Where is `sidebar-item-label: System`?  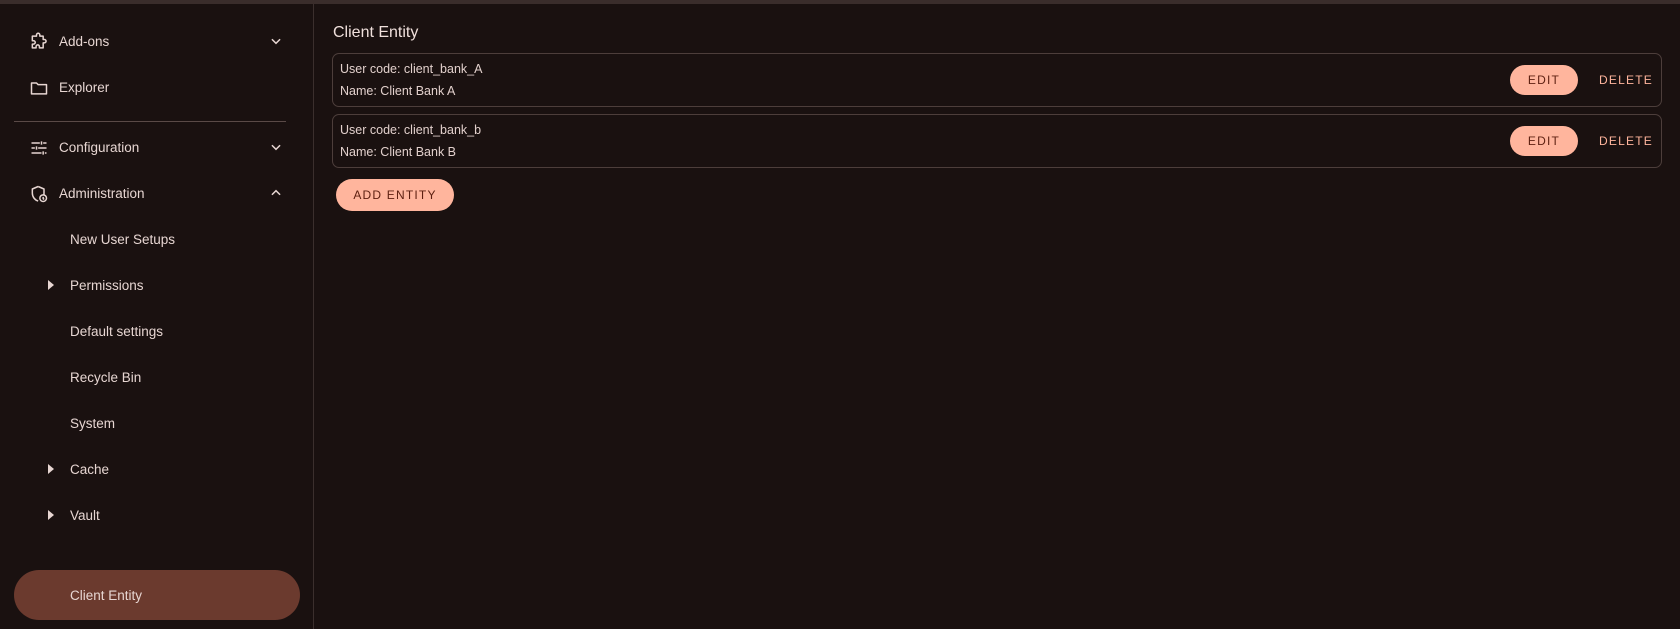 sidebar-item-label: System is located at coordinates (93, 423).